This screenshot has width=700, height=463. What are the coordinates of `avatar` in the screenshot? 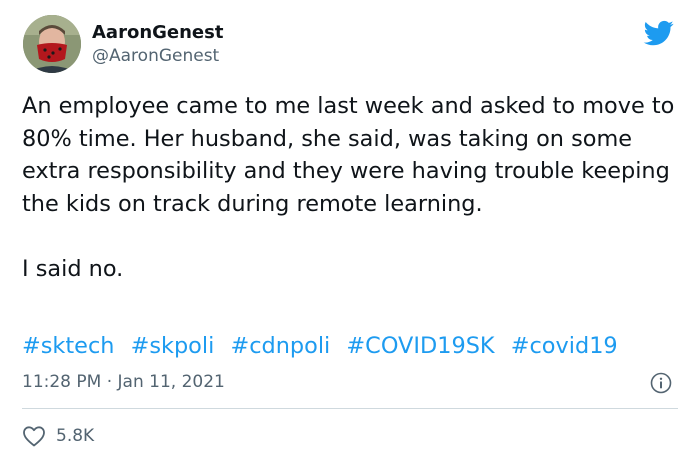 It's located at (52, 44).